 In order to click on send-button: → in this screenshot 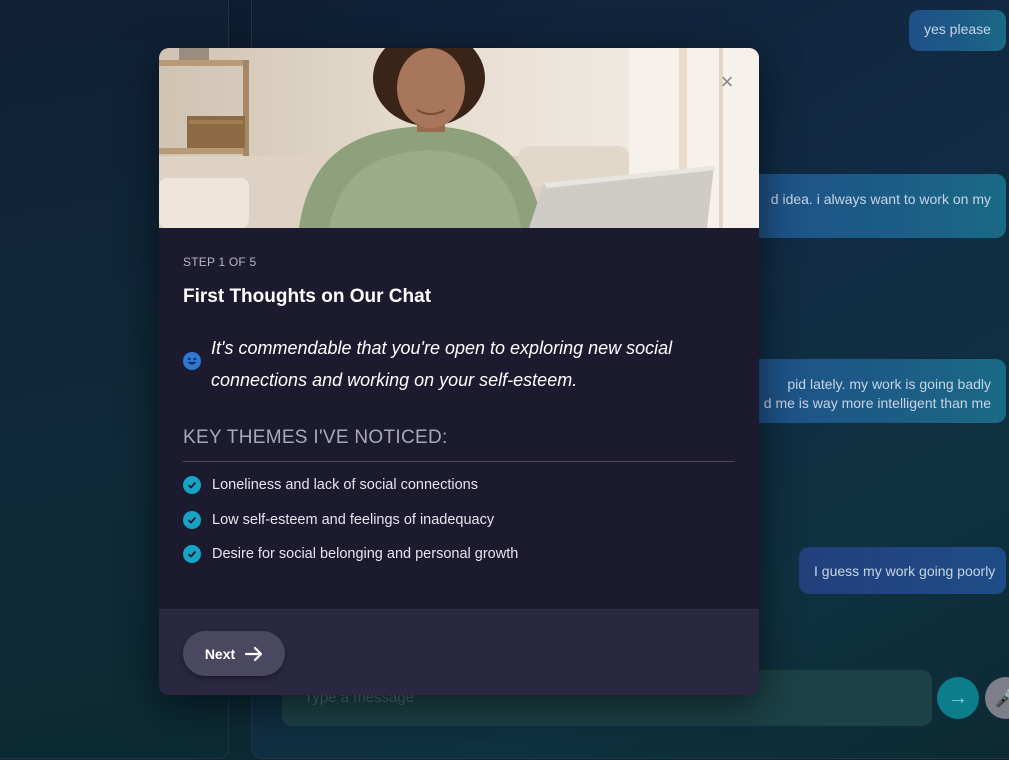, I will do `click(958, 698)`.